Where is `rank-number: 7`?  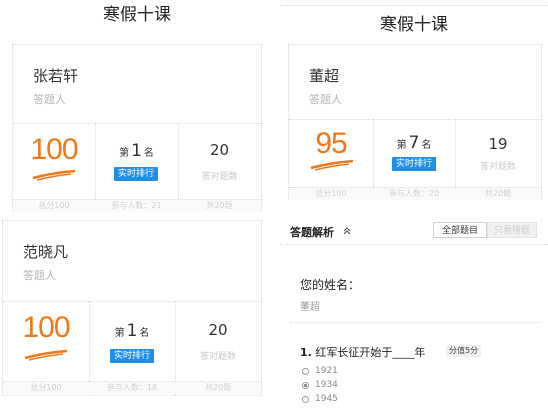
rank-number: 7 is located at coordinates (414, 143).